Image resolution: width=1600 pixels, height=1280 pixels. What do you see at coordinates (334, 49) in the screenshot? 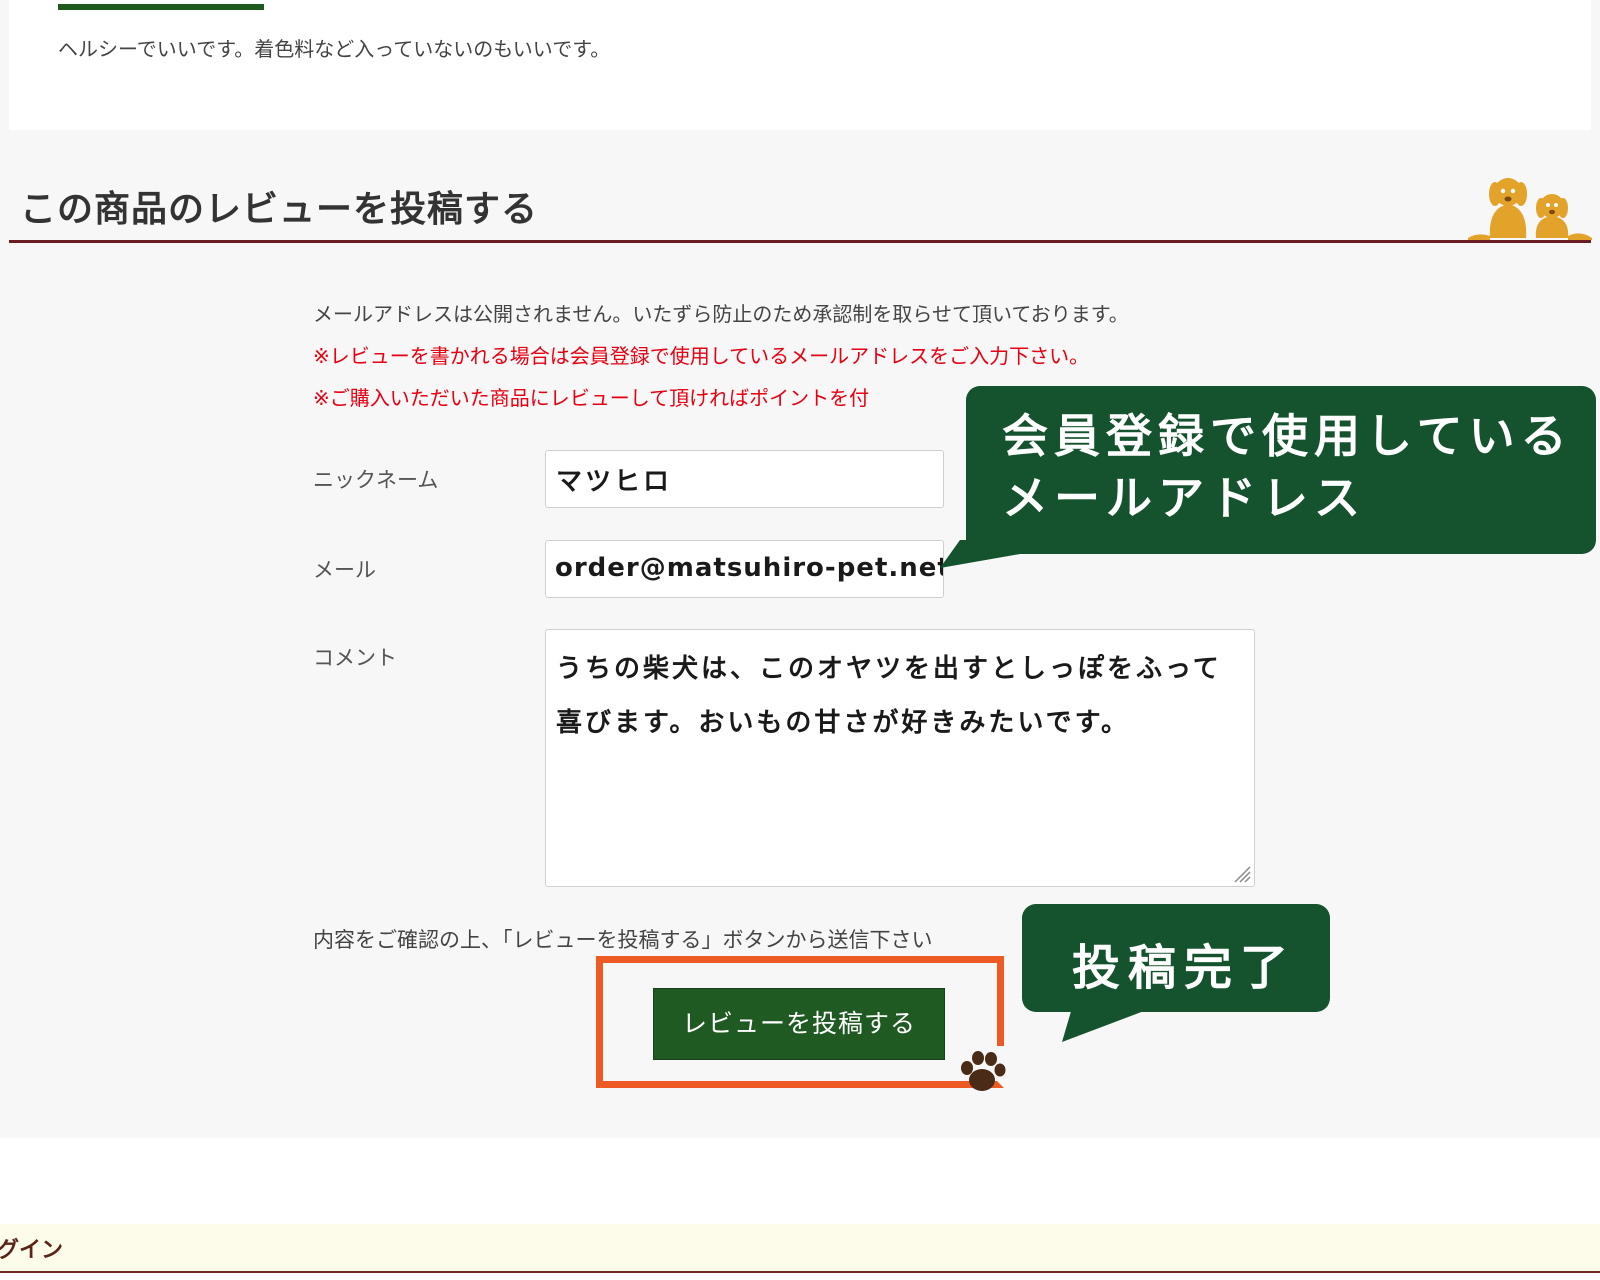
I see `previous-review-text: ヘルシーでいいです。着色料など入っていないのもいいです。` at bounding box center [334, 49].